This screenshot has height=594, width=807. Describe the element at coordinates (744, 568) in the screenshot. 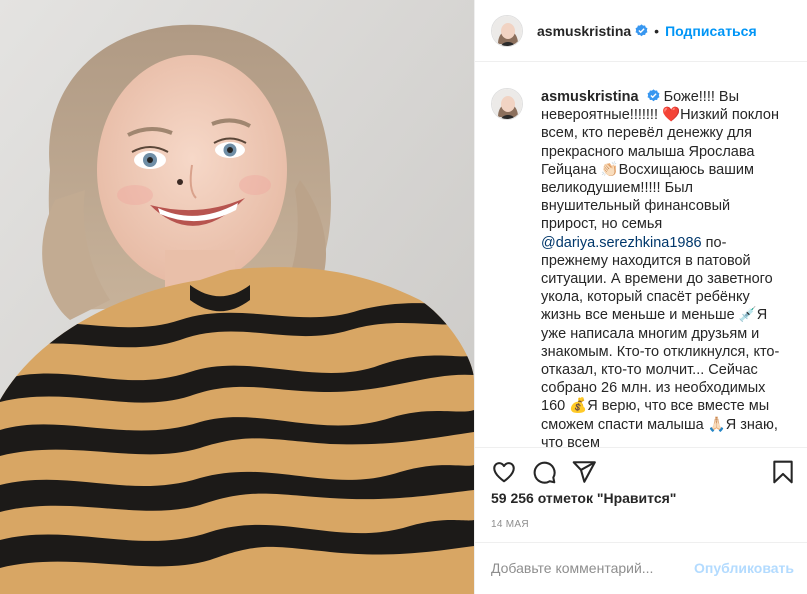

I see `publish-button: Опубликовать` at that location.